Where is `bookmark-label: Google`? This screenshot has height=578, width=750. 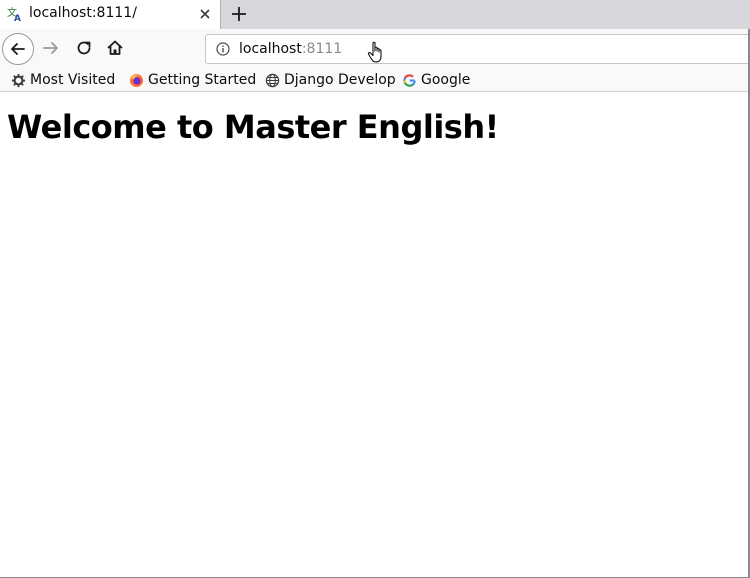
bookmark-label: Google is located at coordinates (446, 80).